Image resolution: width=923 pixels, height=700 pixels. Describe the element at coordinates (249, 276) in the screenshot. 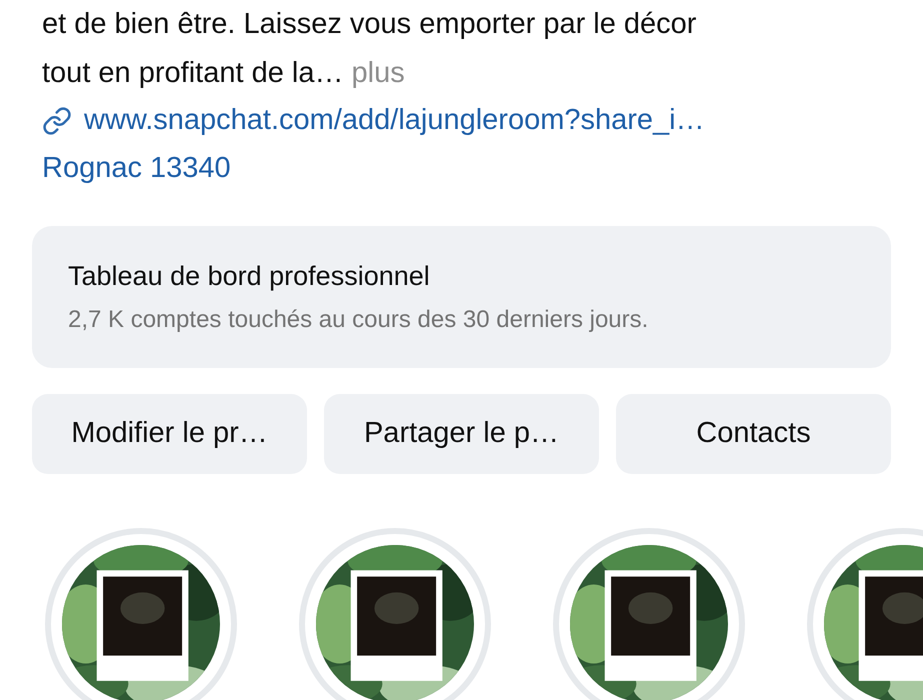

I see `dashboard-title: Tableau de bord professionnel` at that location.